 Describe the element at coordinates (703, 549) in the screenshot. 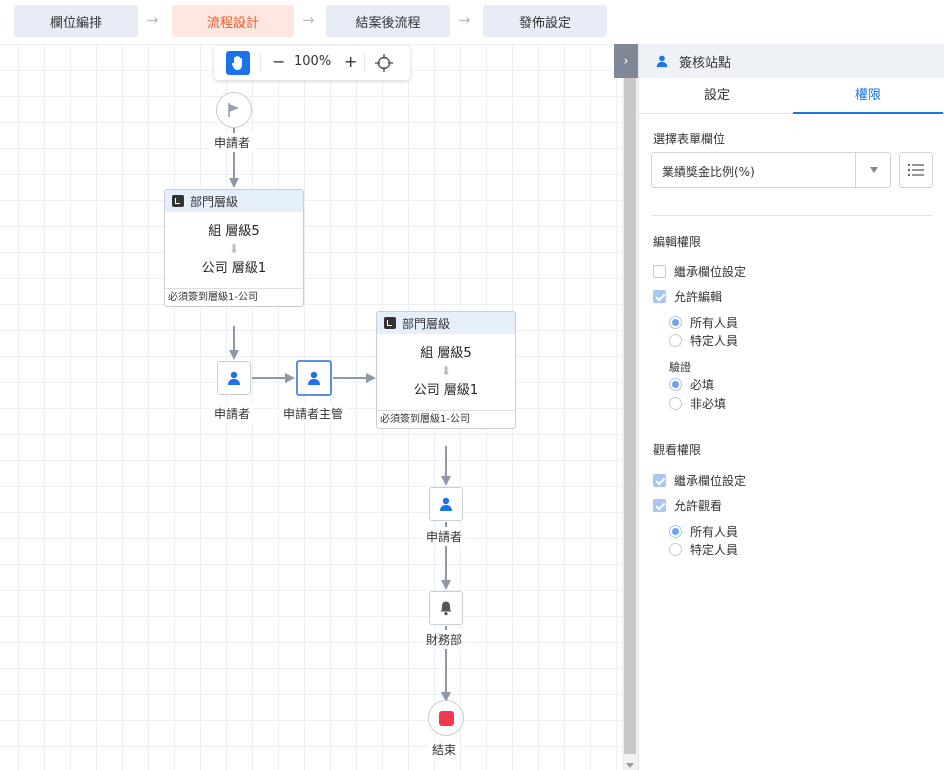

I see `view-scope-specific-radio: 特定人員` at that location.